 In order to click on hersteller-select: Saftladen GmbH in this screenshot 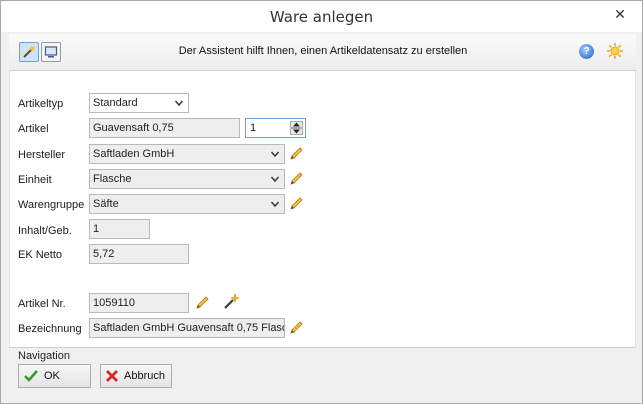, I will do `click(187, 154)`.